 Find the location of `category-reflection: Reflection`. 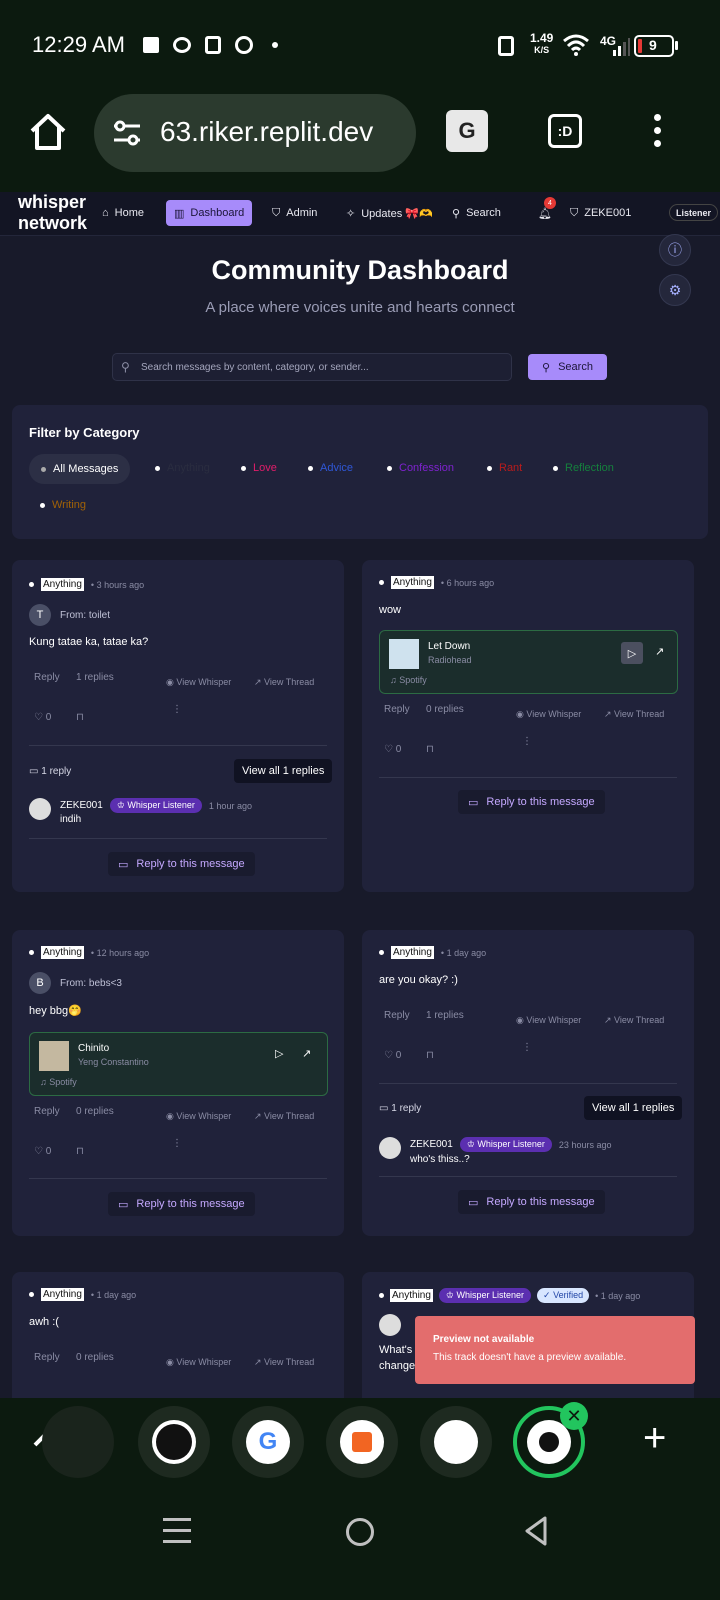

category-reflection: Reflection is located at coordinates (583, 468).